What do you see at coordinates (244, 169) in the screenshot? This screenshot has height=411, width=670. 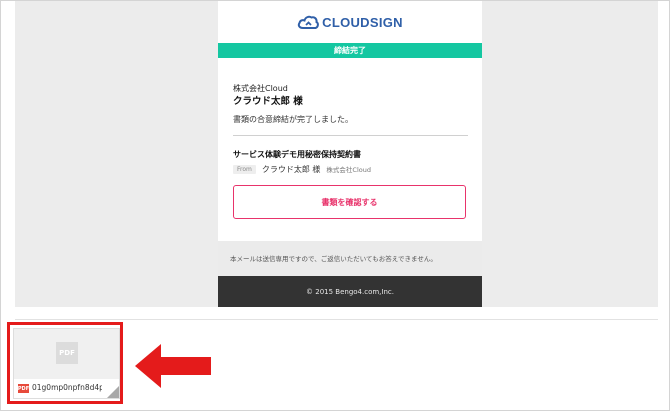 I see `from-badge: From` at bounding box center [244, 169].